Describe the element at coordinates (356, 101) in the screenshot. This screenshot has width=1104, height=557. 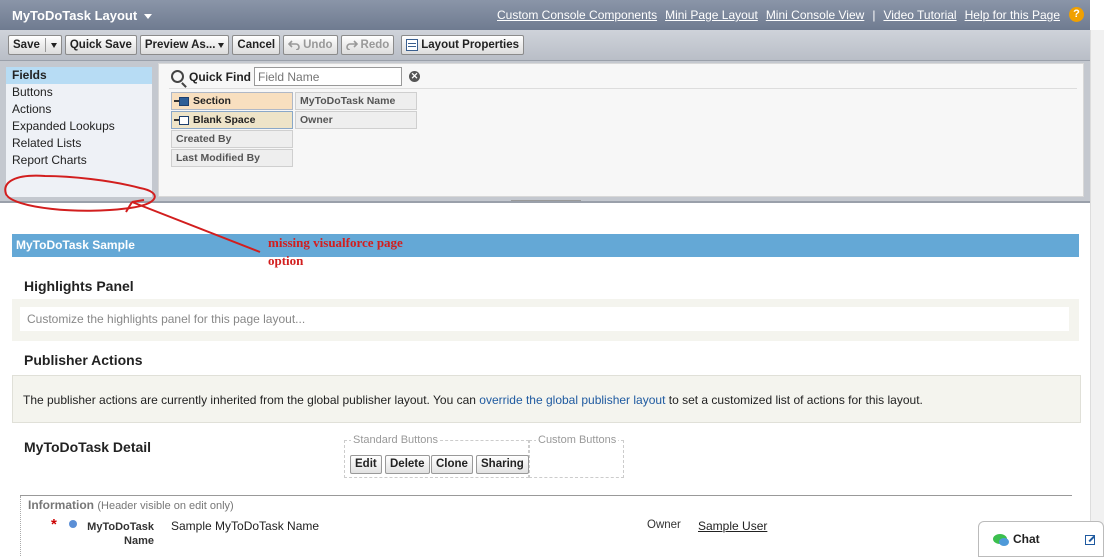
I see `palette-field-mytodotask-name: MyToDoTask Name` at that location.